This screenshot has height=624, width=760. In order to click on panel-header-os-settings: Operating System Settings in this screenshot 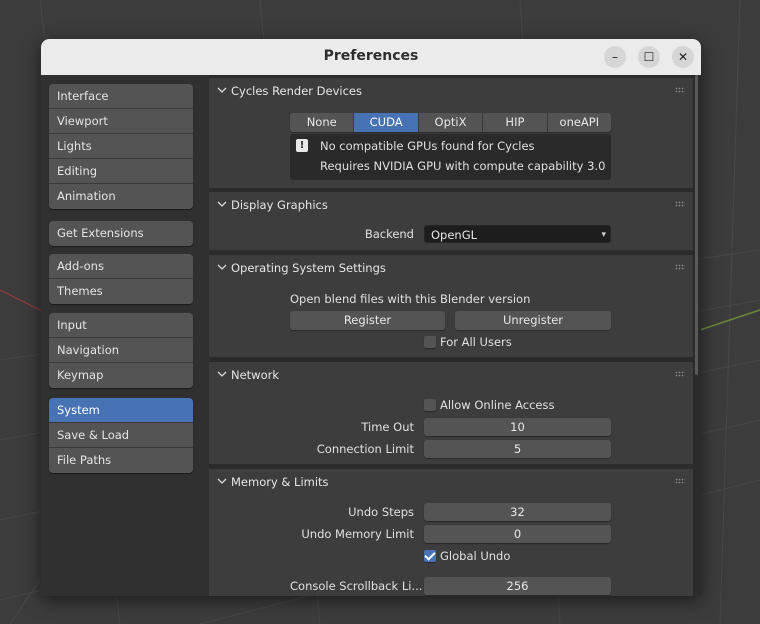, I will do `click(451, 268)`.